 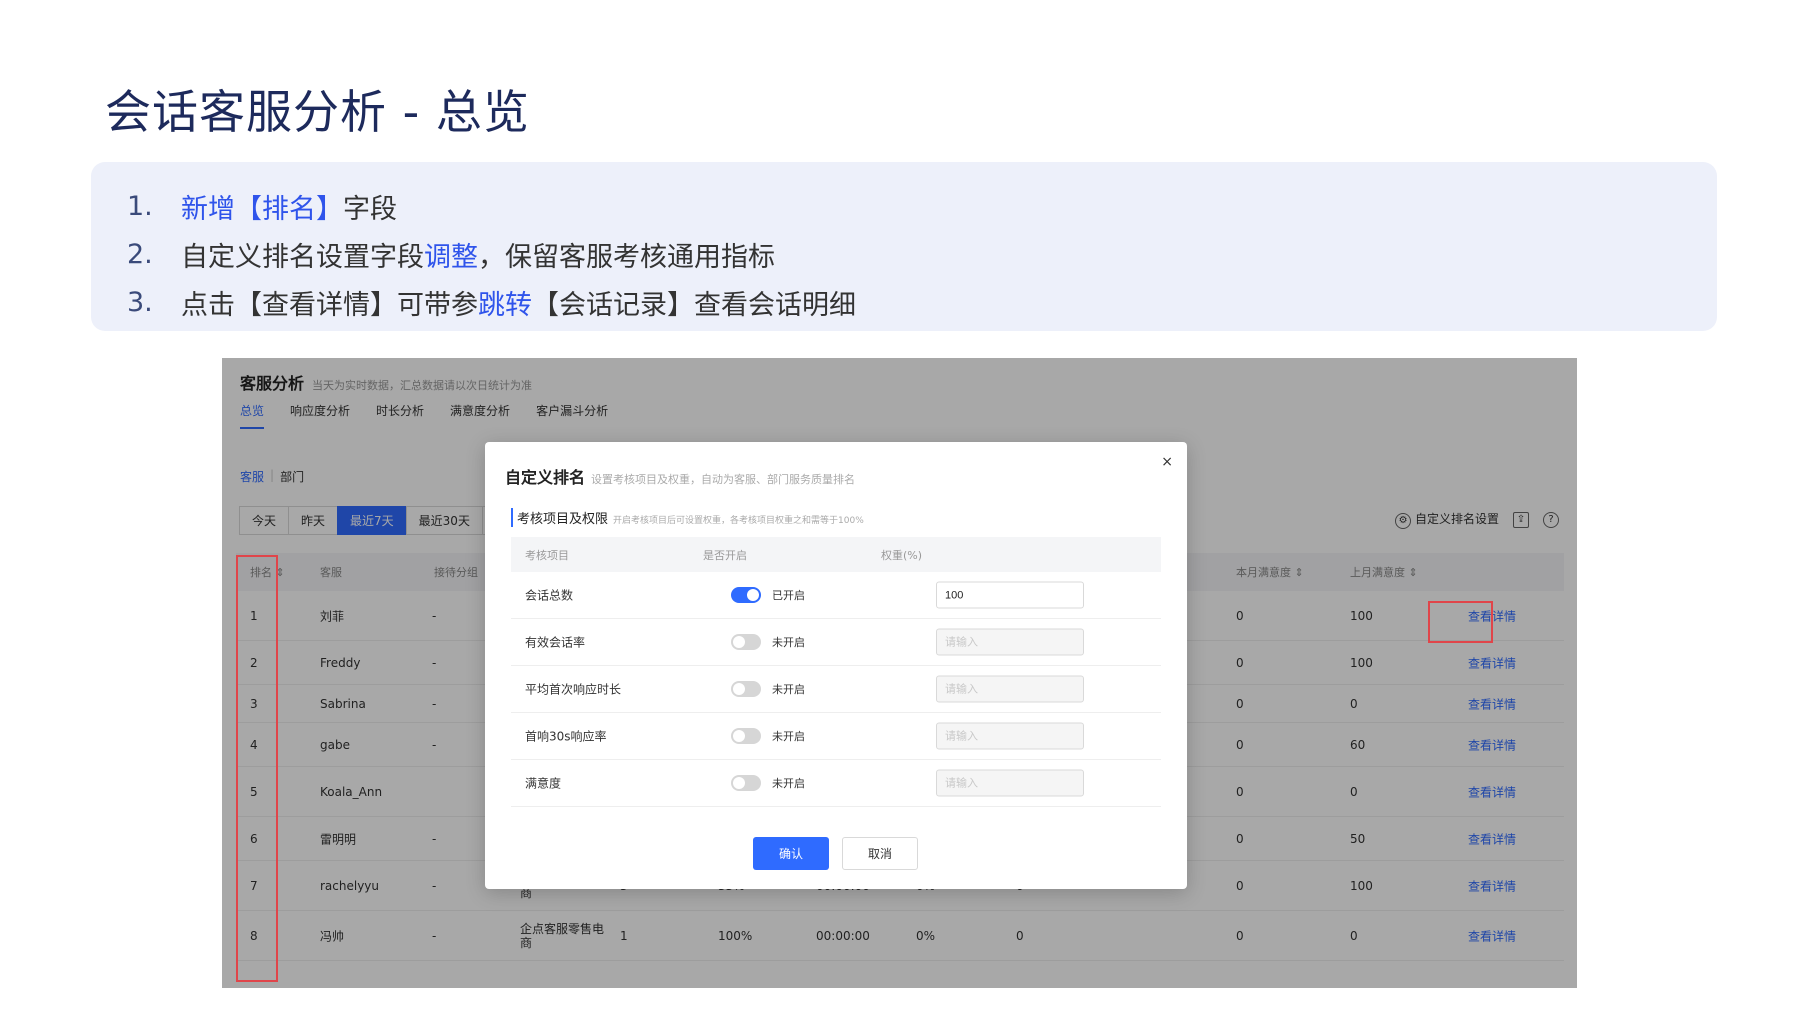 What do you see at coordinates (922, 254) in the screenshot?
I see `note-item: 2. 自定义排名设置字段 调整 ，保留客服考核通用指标` at bounding box center [922, 254].